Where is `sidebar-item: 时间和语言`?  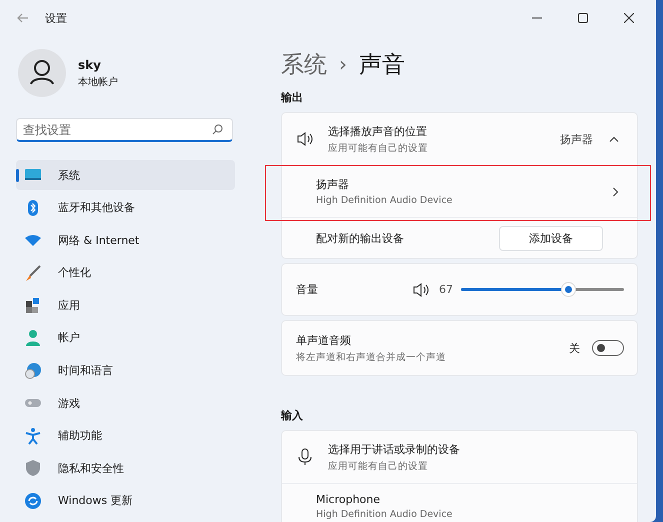 sidebar-item: 时间和语言 is located at coordinates (125, 371).